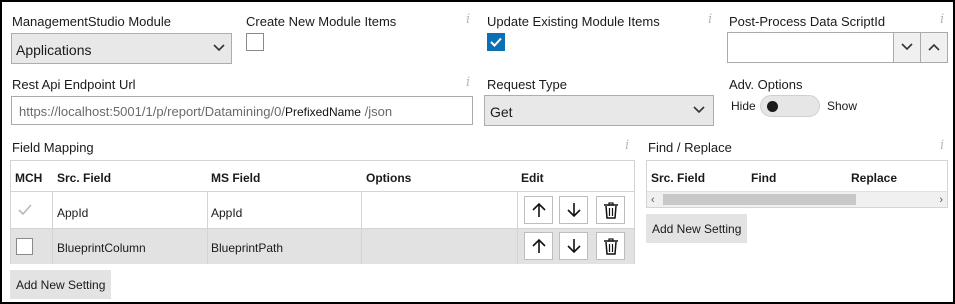 This screenshot has width=955, height=304. I want to click on table-row: BlueprintColumn BlueprintPath, so click(322, 246).